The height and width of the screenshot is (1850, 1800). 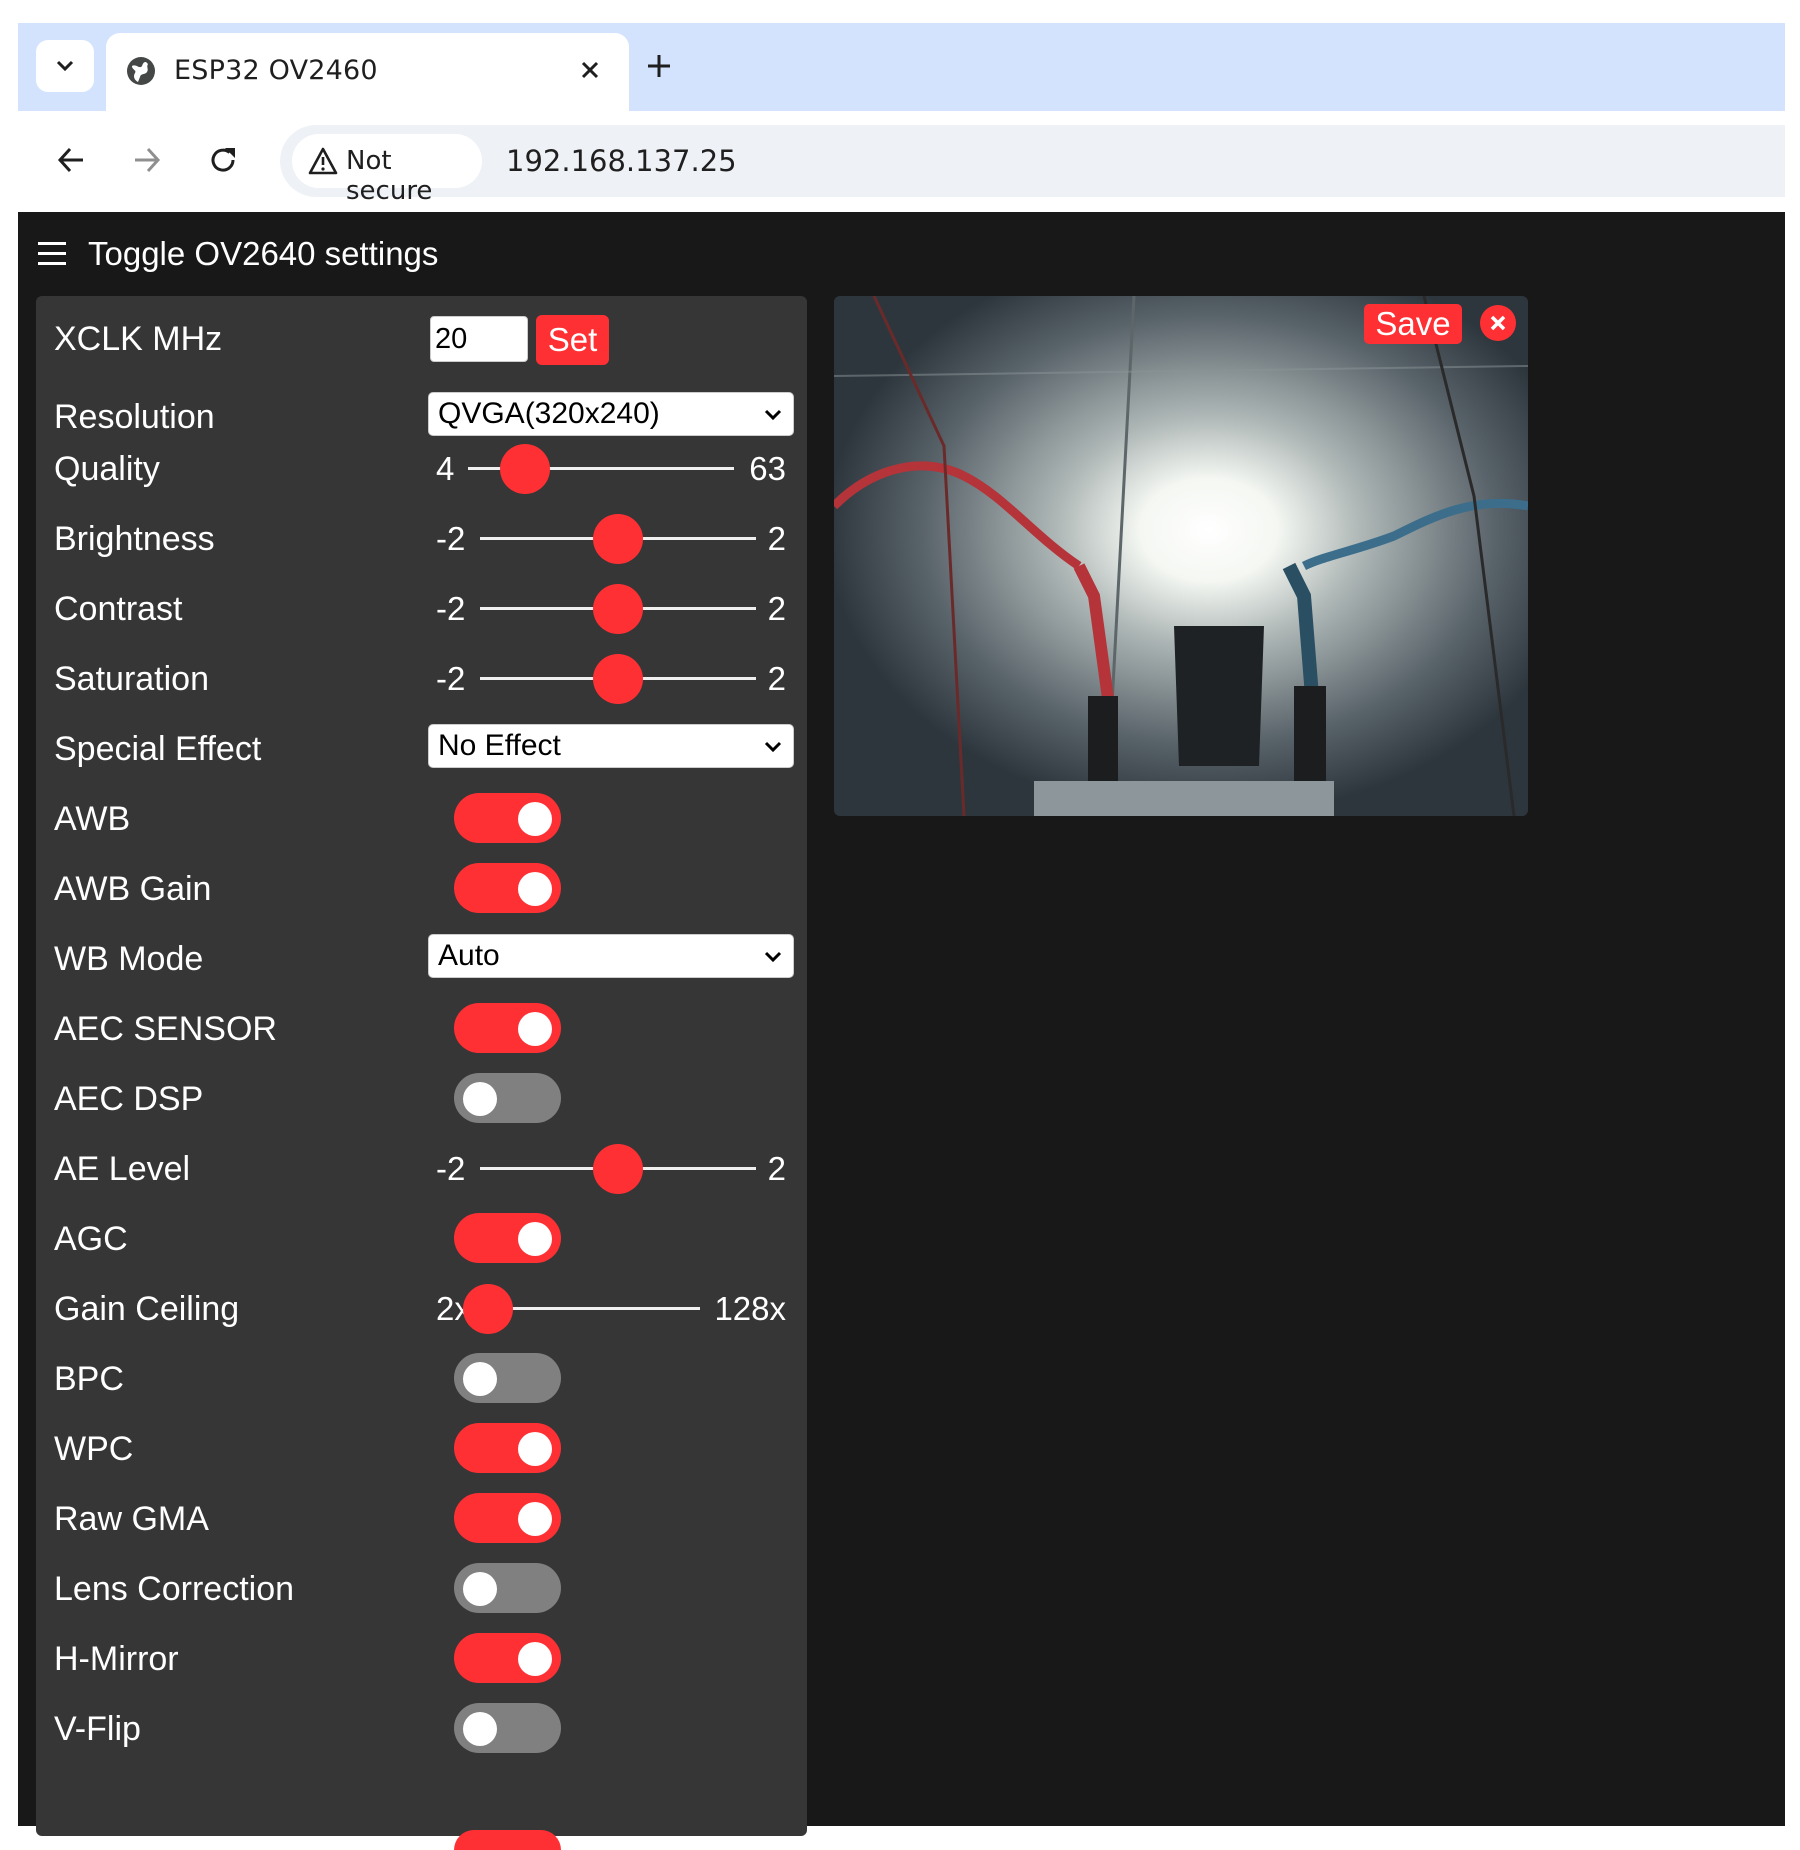 I want to click on awb-gain-toggle, so click(x=507, y=888).